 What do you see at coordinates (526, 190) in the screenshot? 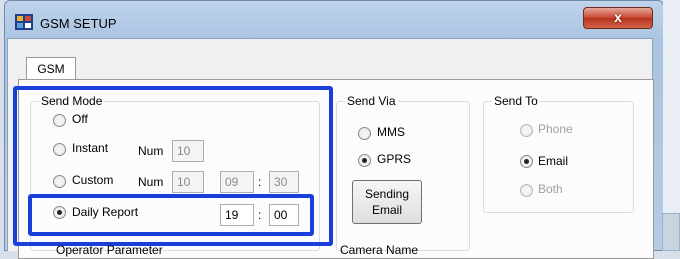
I see `radio-both` at bounding box center [526, 190].